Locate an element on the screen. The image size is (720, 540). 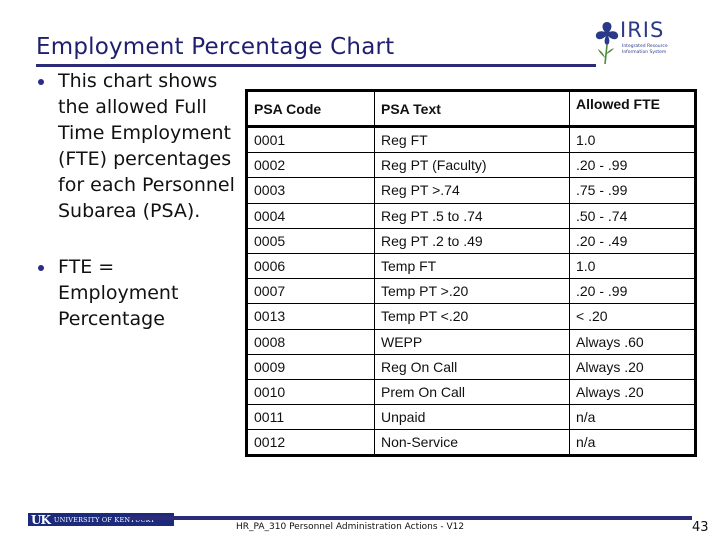
footer-divider is located at coordinates (411, 518).